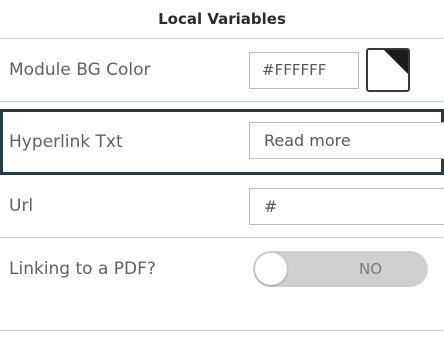  Describe the element at coordinates (66, 142) in the screenshot. I see `hyperlink-txt-label: Hyperlink Txt` at that location.